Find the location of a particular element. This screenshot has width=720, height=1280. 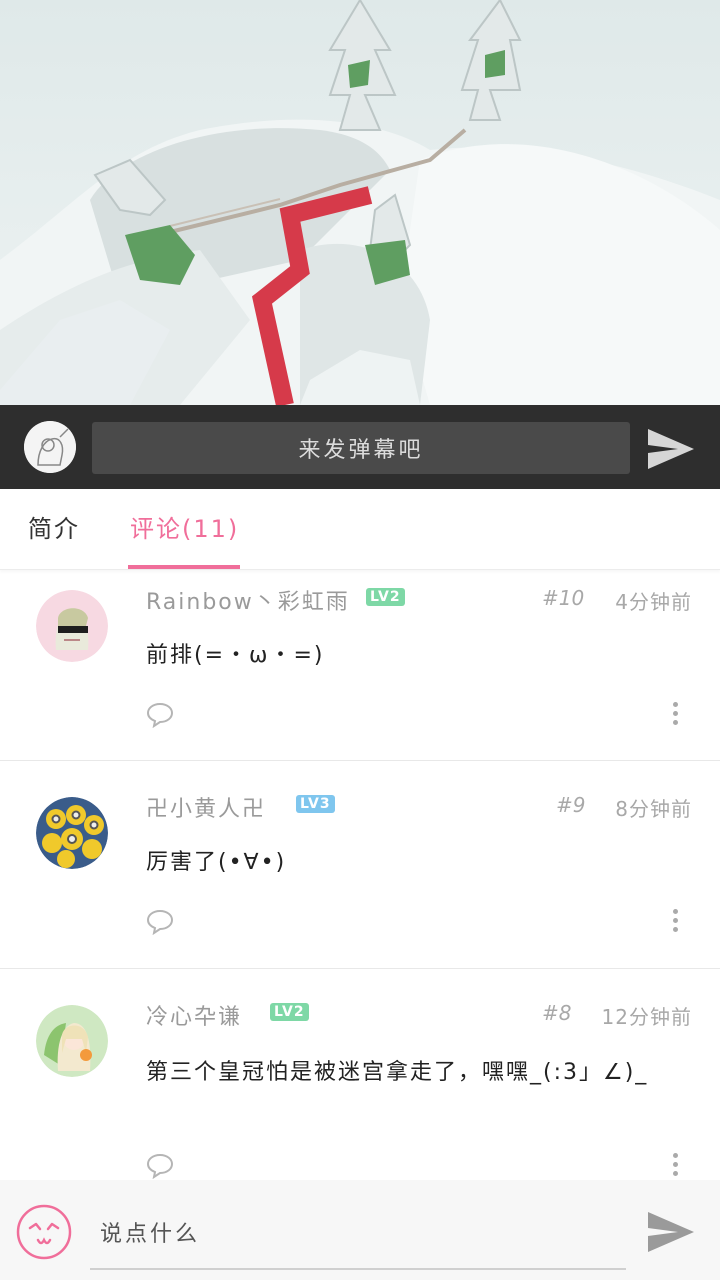

smiley-face-icon is located at coordinates (44, 1232).